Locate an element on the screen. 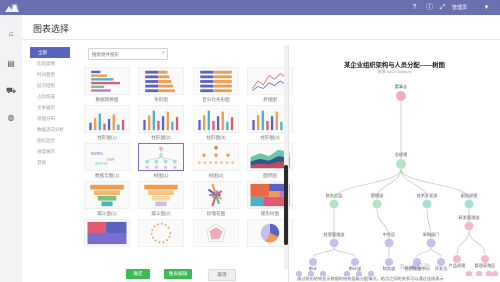 This screenshot has width=500, height=282. category-item: 文本展示 is located at coordinates (50, 107).